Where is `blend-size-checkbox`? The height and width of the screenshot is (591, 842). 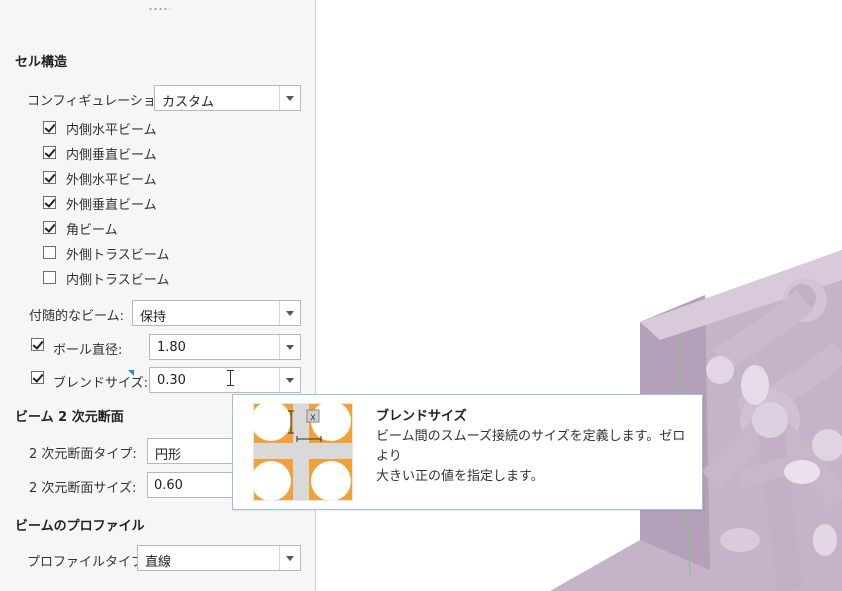
blend-size-checkbox is located at coordinates (37, 377).